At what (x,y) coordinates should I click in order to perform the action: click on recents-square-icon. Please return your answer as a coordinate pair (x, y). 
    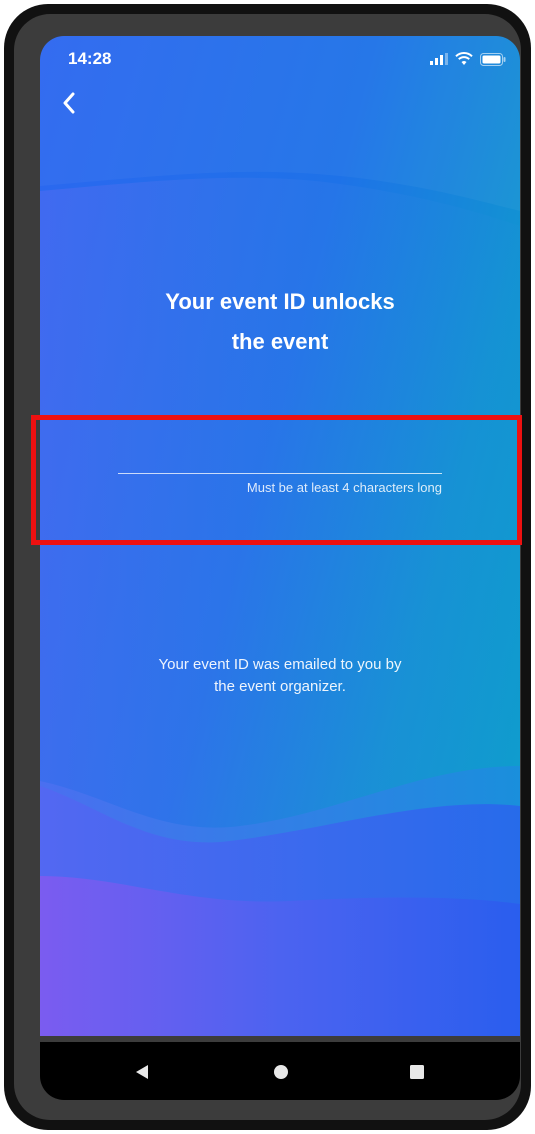
    Looking at the image, I should click on (417, 1072).